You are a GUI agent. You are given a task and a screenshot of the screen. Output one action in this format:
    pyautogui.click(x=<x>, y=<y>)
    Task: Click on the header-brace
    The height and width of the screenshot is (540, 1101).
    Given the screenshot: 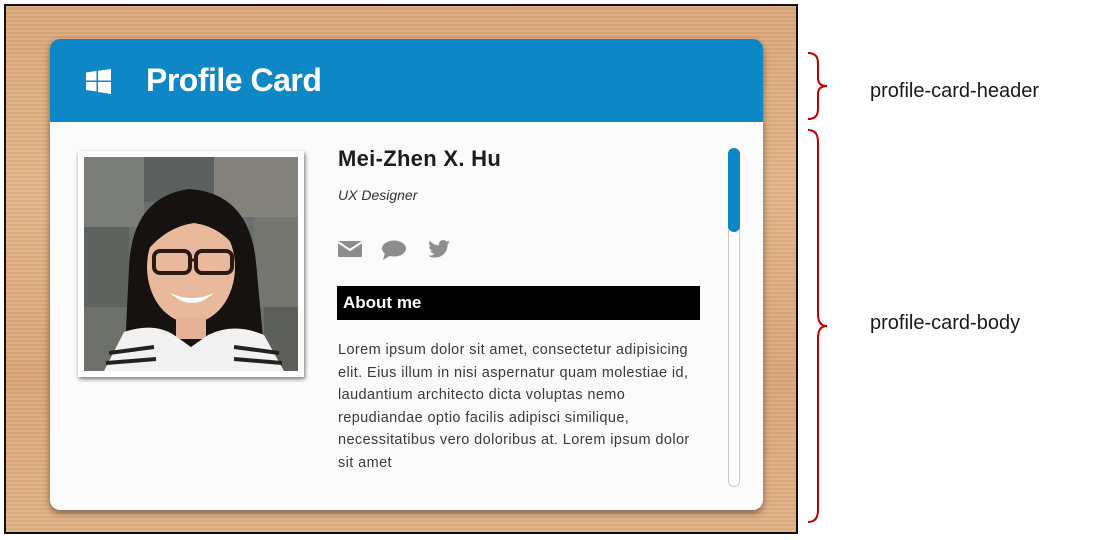 What is the action you would take?
    pyautogui.click(x=817, y=86)
    